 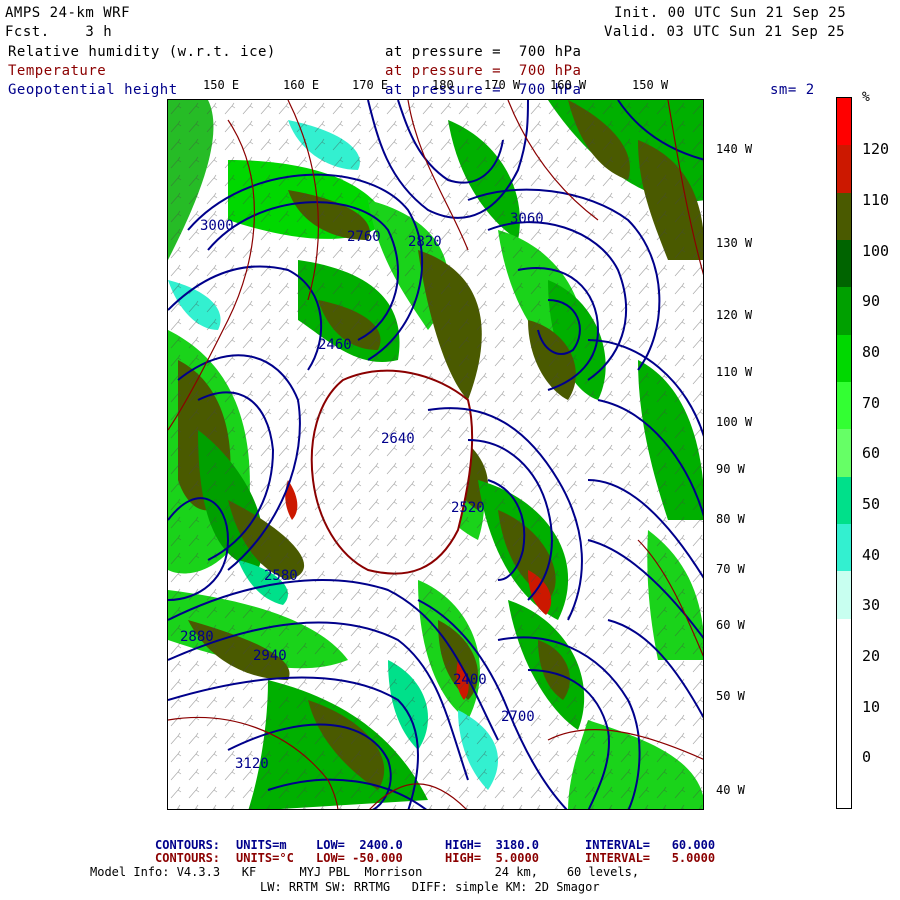 I want to click on colorbar-label: 70, so click(x=871, y=403).